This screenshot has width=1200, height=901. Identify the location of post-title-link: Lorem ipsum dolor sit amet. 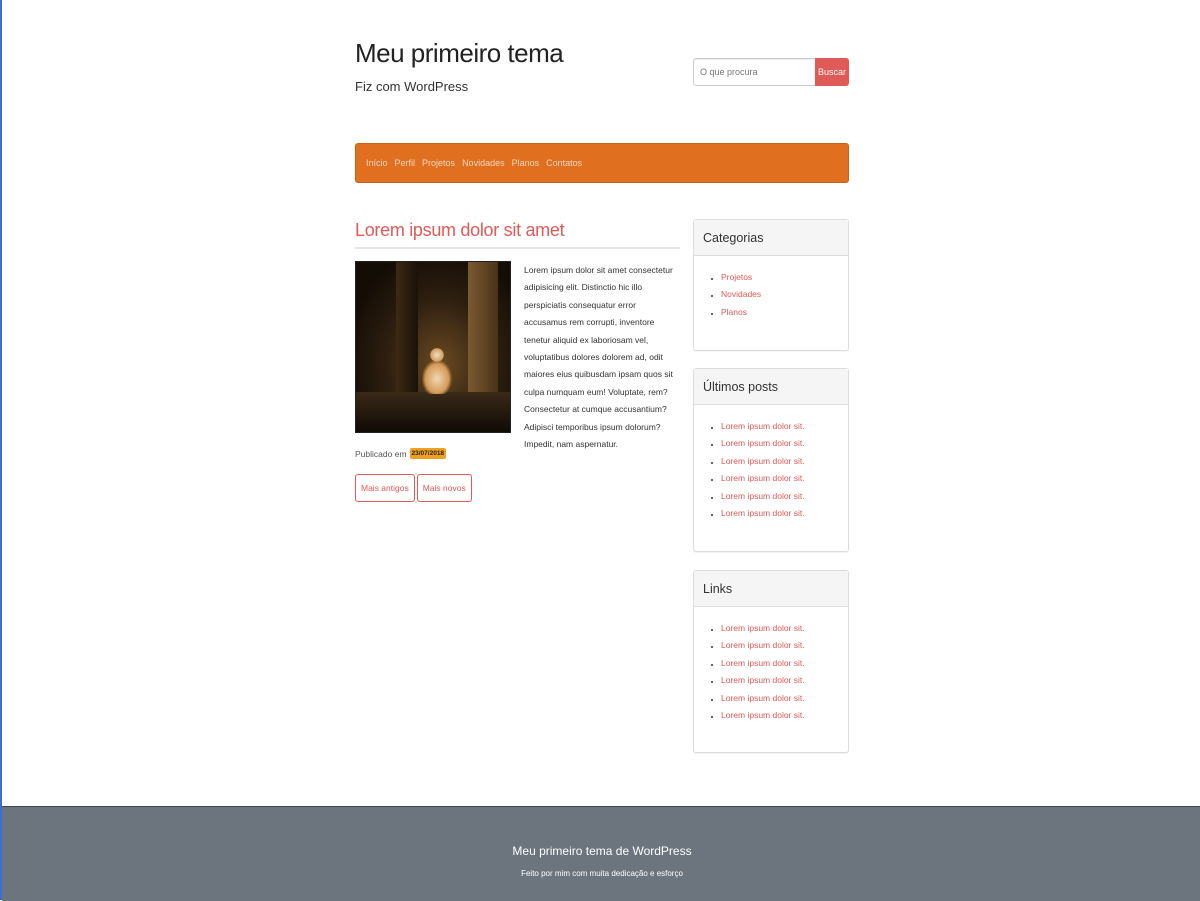
(460, 230).